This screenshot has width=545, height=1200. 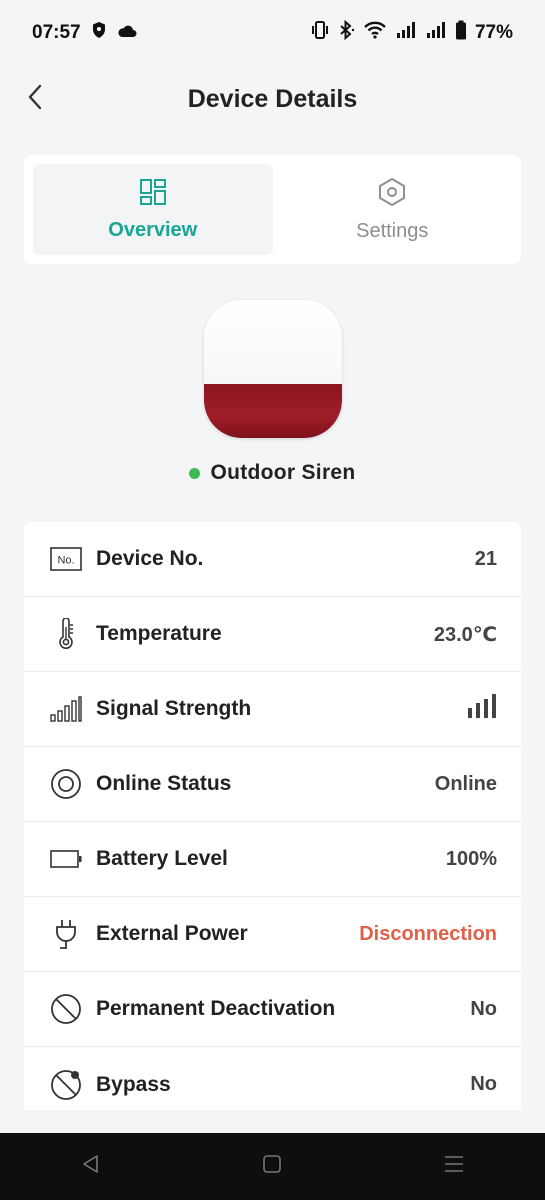 I want to click on online-indicator, so click(x=195, y=473).